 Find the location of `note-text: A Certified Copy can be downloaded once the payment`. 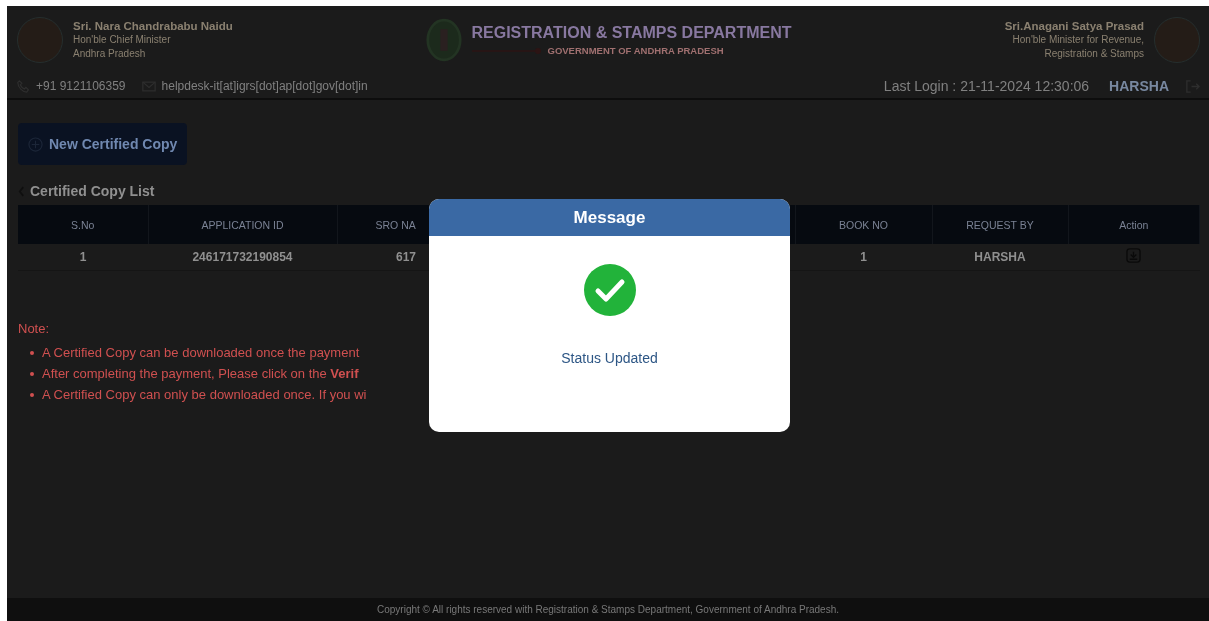

note-text: A Certified Copy can be downloaded once the payment is located at coordinates (201, 352).